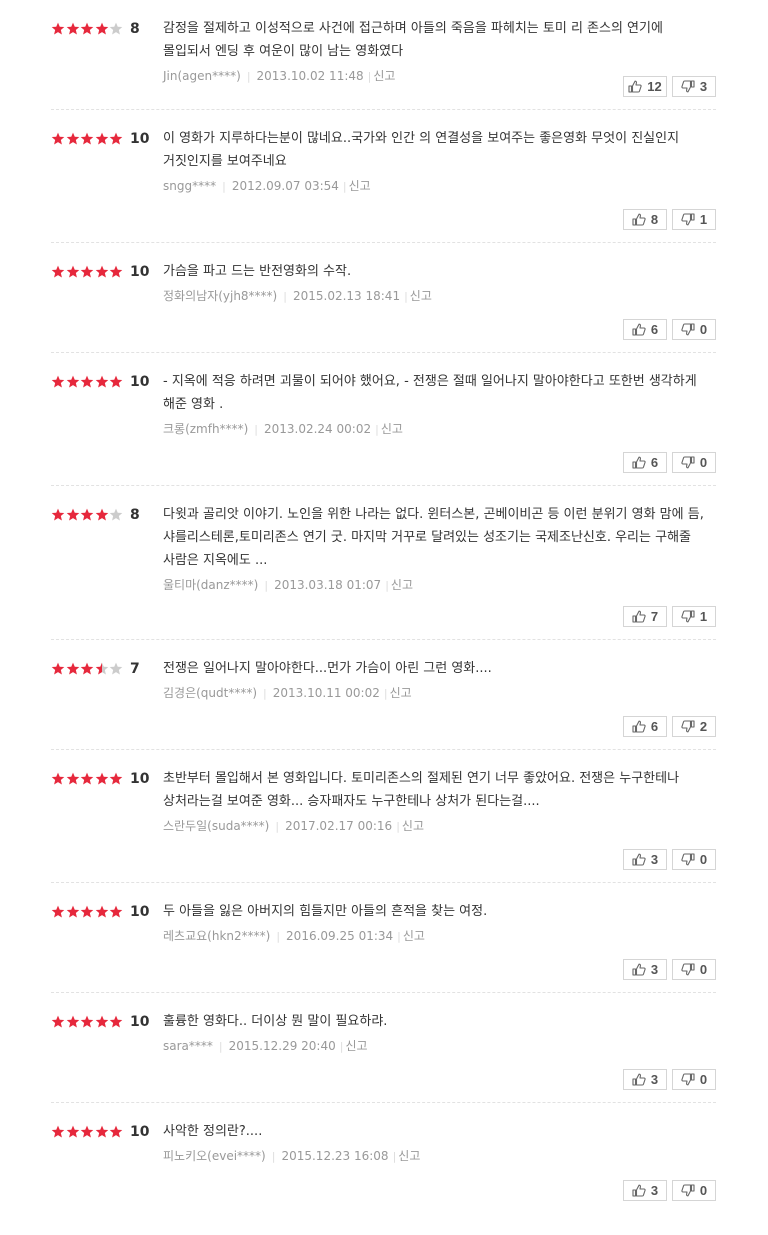  I want to click on review-meta: 스란두일(suda****) | 2017.02.17 00:16 | 신고, so click(435, 826).